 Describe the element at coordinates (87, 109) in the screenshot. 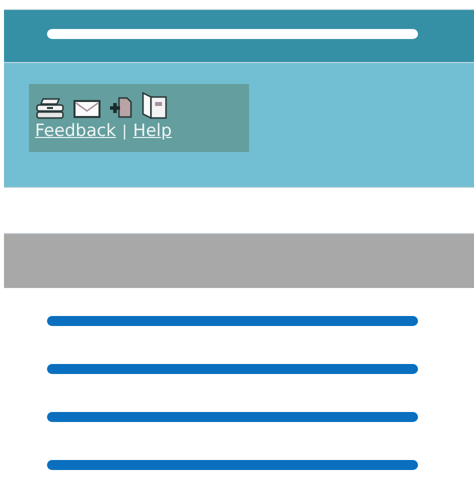

I see `envelope-icon` at that location.